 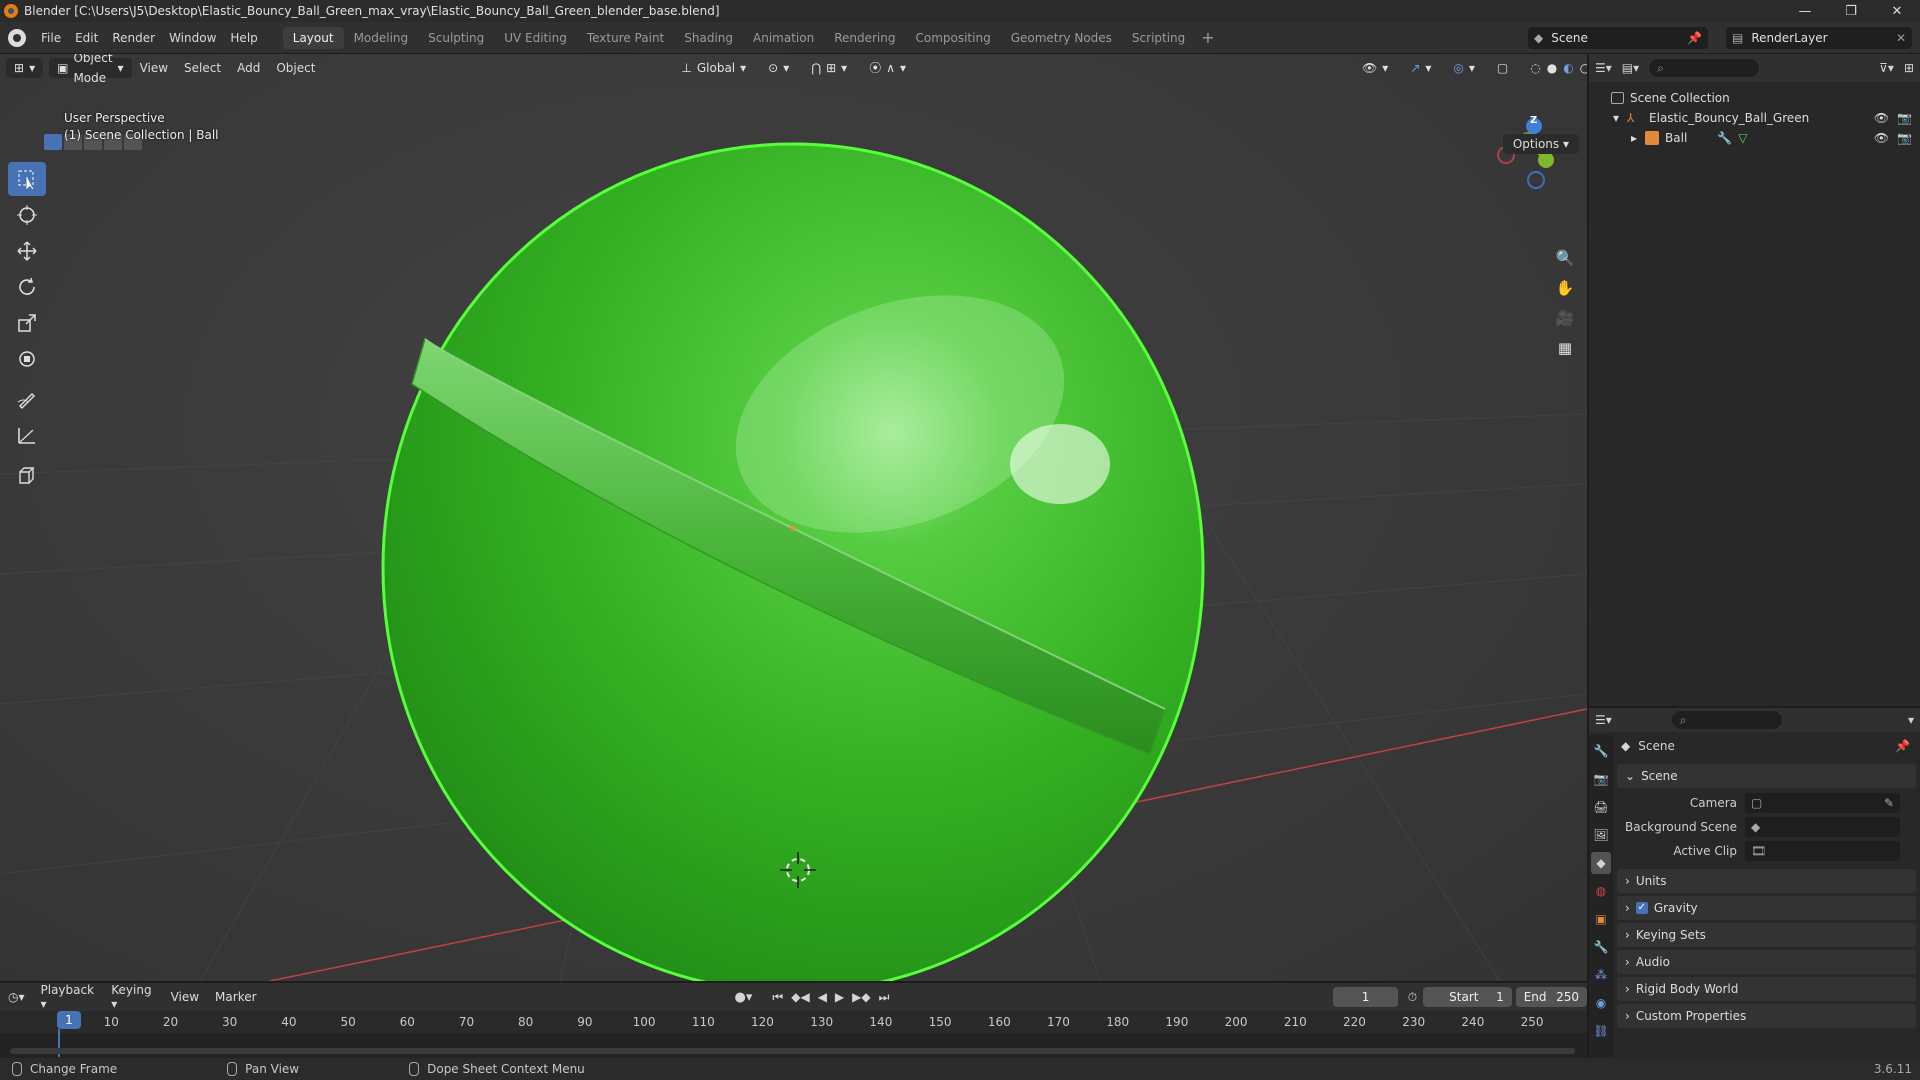 I want to click on transform-tool, so click(x=27, y=359).